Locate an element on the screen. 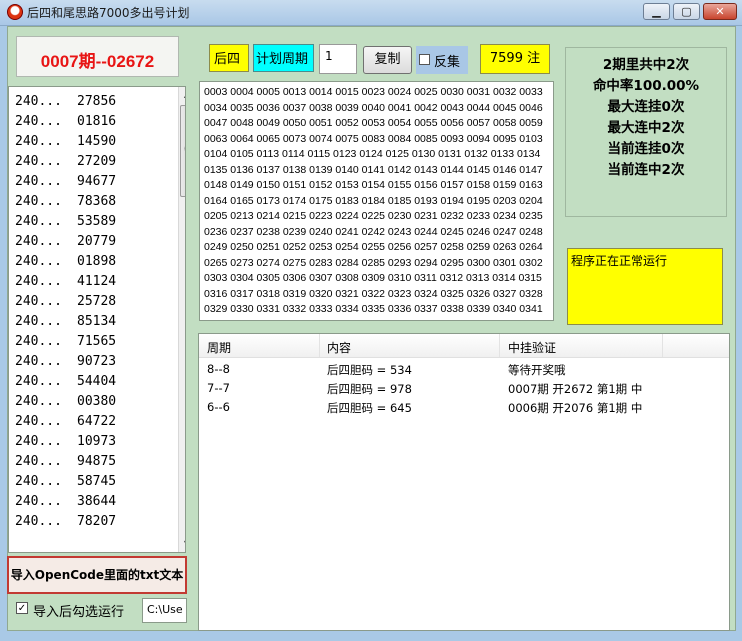  list-item-code: 78207 is located at coordinates (97, 521).